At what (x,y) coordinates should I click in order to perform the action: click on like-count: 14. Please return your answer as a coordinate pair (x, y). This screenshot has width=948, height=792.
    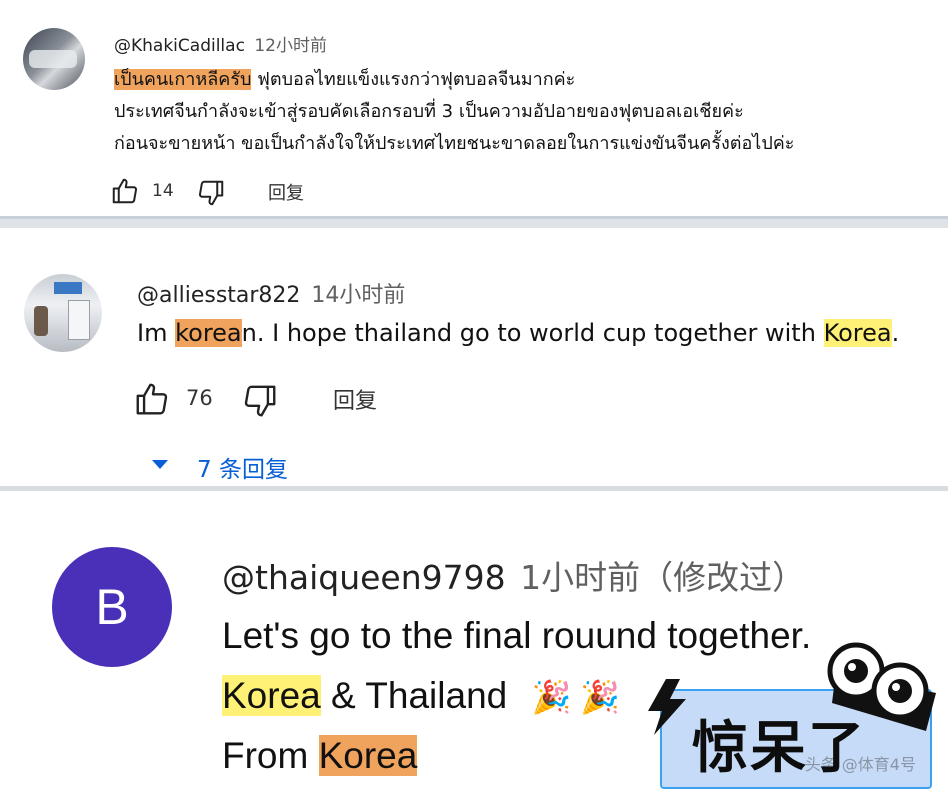
    Looking at the image, I should click on (163, 191).